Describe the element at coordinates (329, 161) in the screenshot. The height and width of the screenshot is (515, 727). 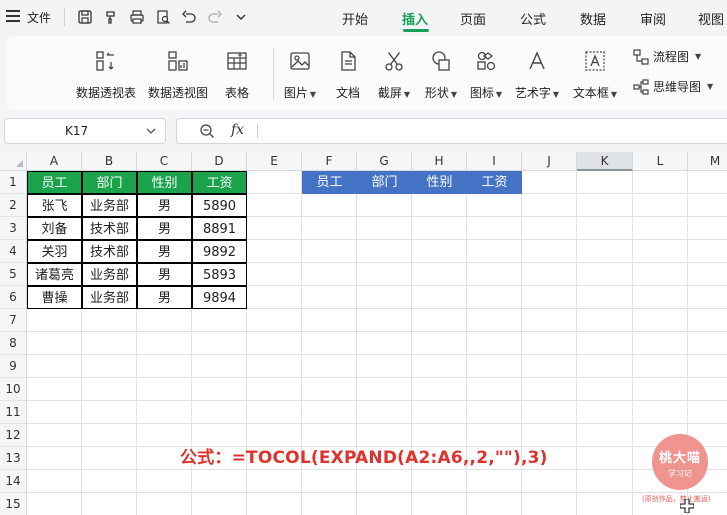
I see `column-header-f: F` at that location.